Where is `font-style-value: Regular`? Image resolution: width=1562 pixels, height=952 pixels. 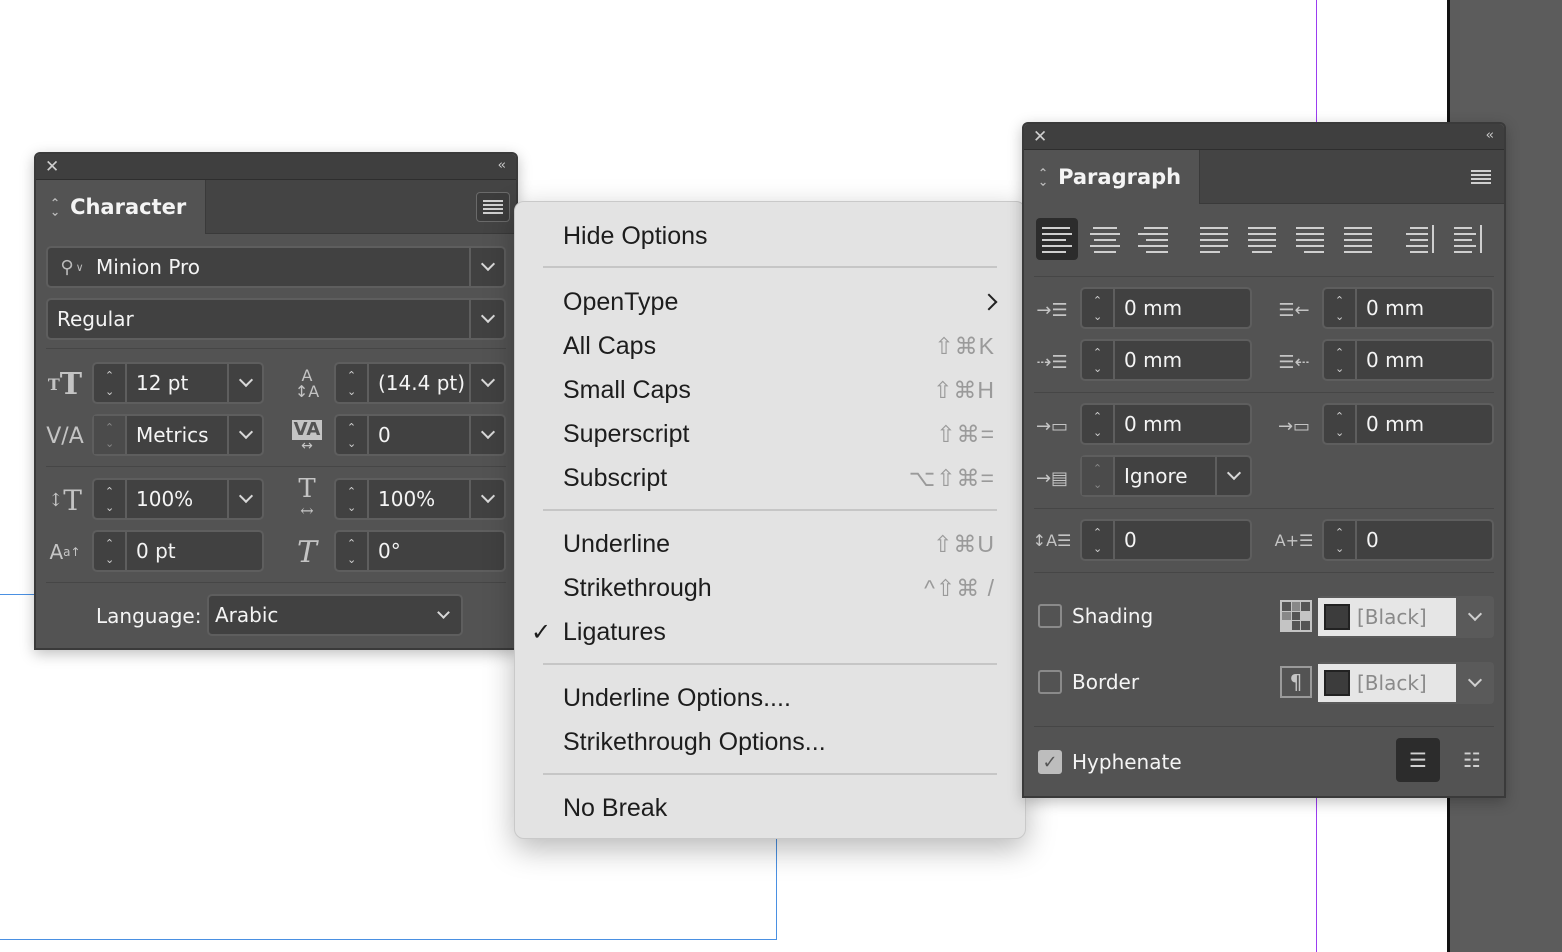 font-style-value: Regular is located at coordinates (258, 319).